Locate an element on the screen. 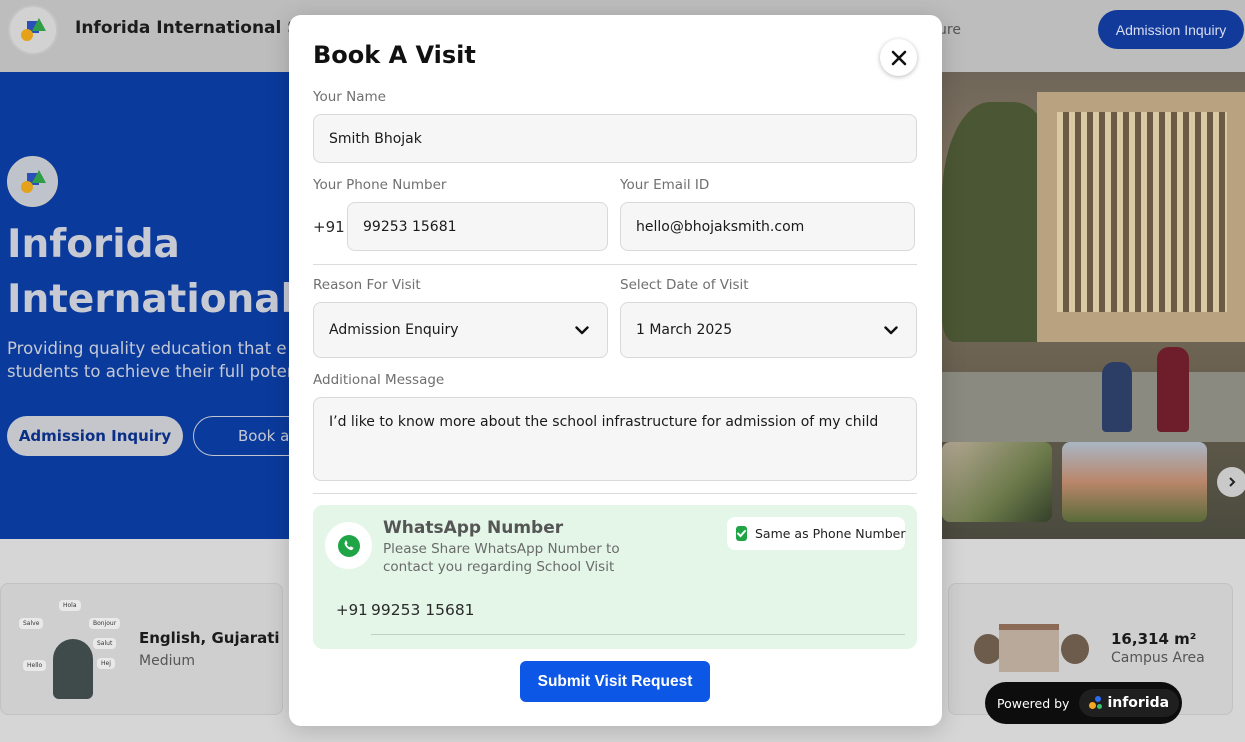  hero-subtitle-line-2: students to achieve their full poter is located at coordinates (150, 371).